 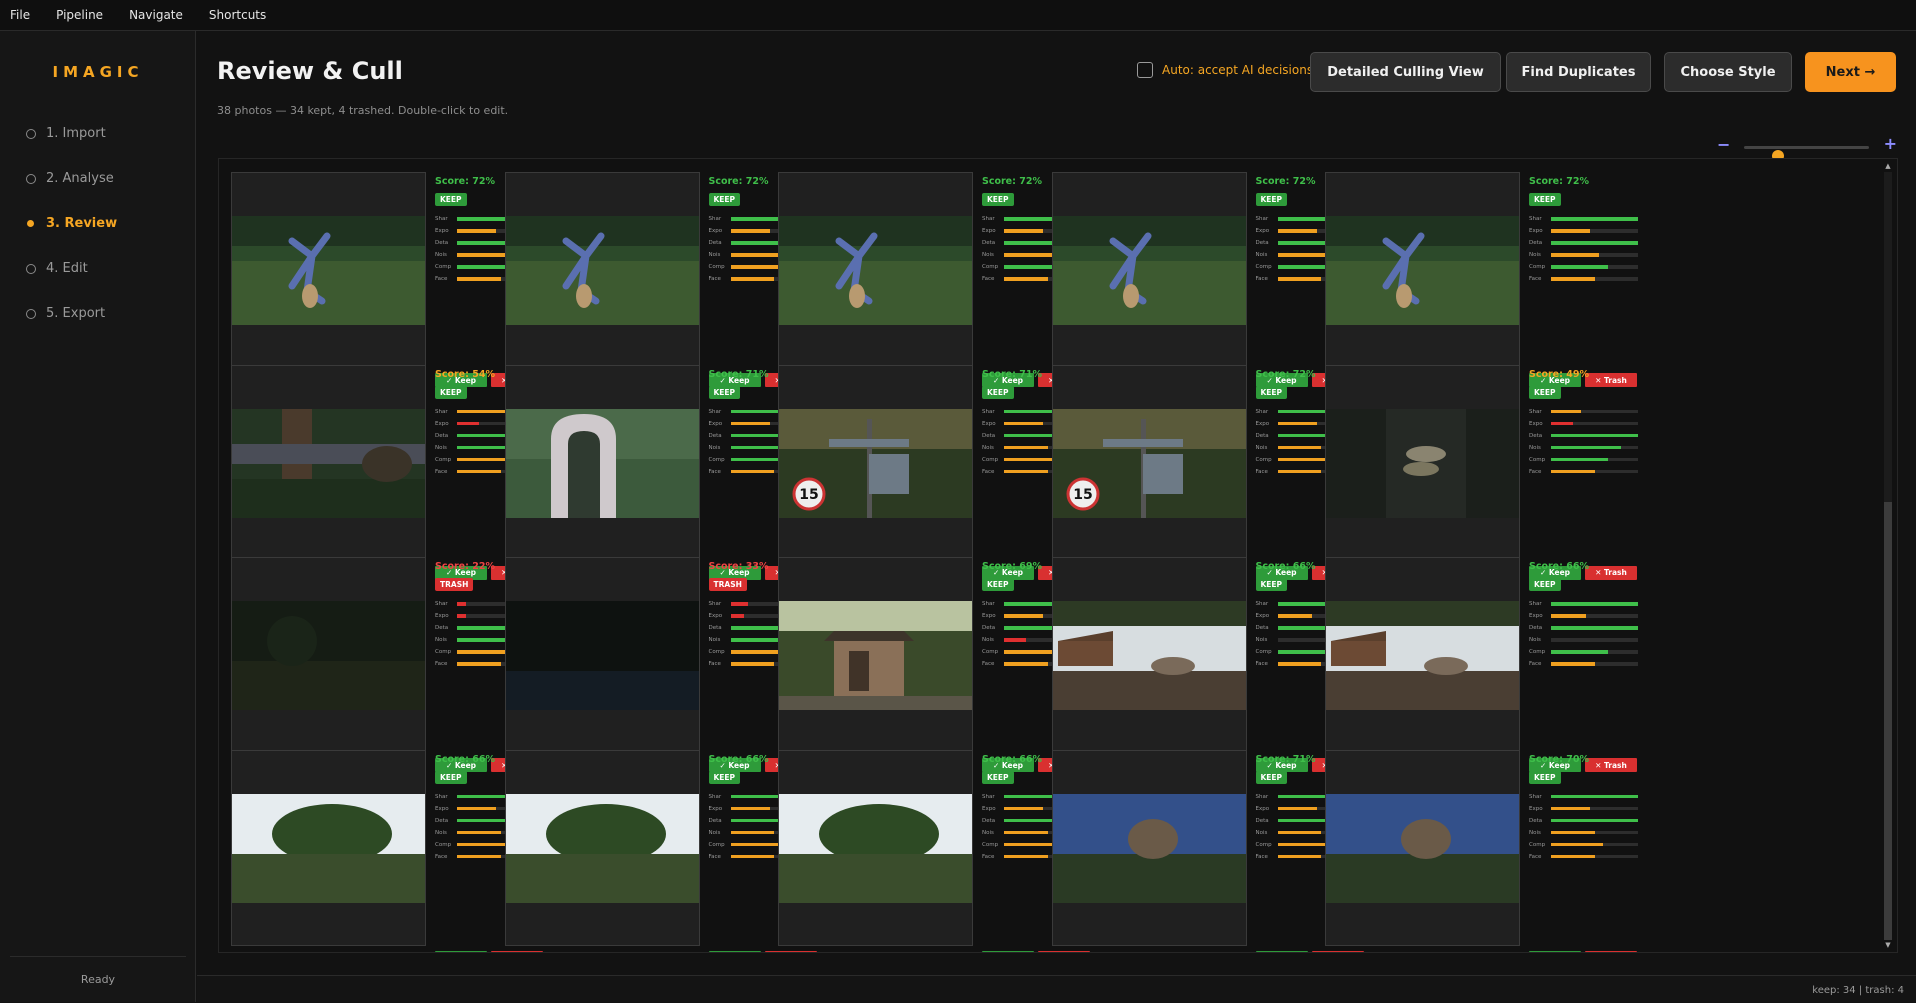 I want to click on grid-scrollbar: ▲ ▼, so click(x=1888, y=555).